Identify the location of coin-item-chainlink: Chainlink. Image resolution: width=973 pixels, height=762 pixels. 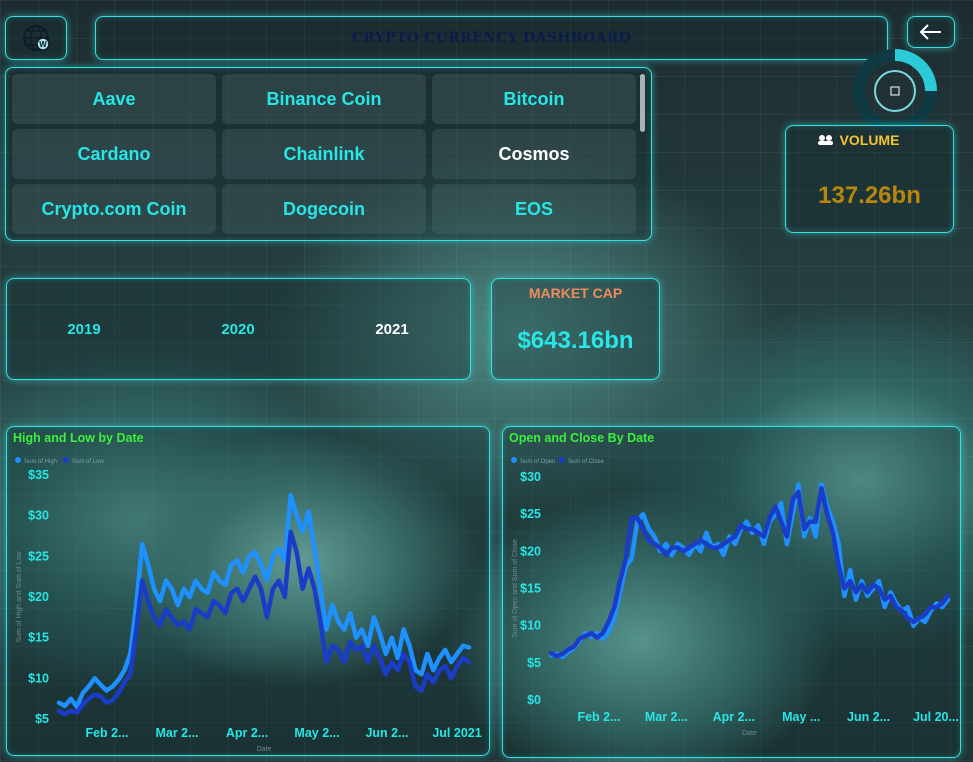
(324, 154).